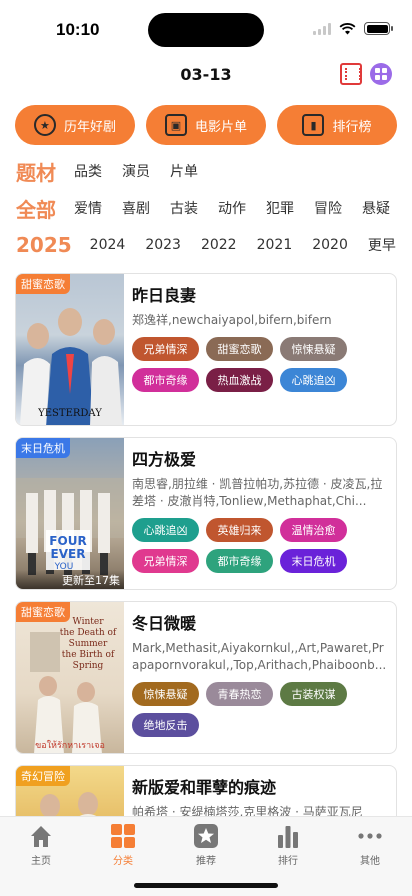 The width and height of the screenshot is (412, 896). Describe the element at coordinates (313, 561) in the screenshot. I see `genre-tag: 末日危机` at that location.